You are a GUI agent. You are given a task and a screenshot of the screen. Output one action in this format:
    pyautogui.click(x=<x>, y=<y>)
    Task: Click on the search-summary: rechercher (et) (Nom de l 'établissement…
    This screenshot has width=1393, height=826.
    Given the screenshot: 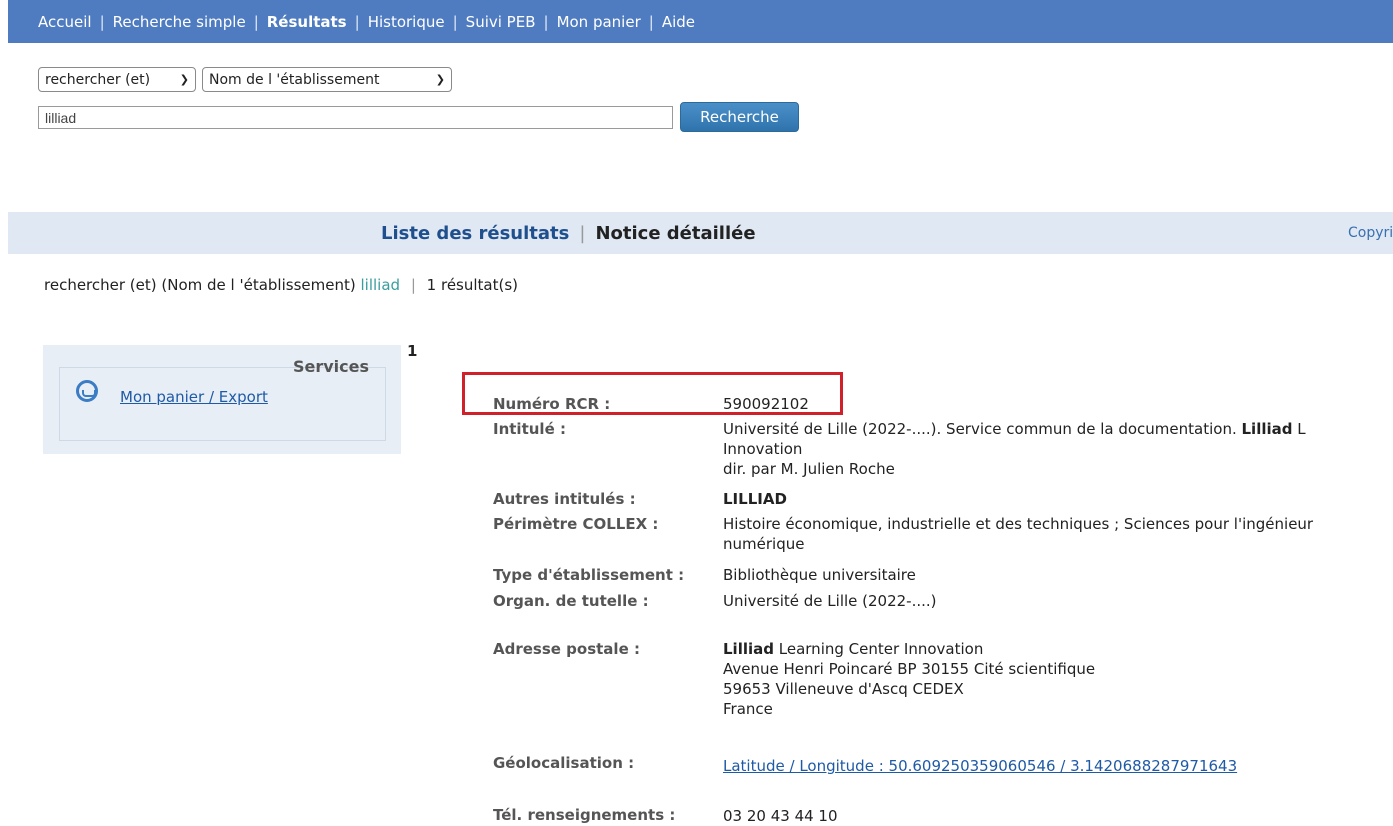 What is the action you would take?
    pyautogui.click(x=281, y=285)
    